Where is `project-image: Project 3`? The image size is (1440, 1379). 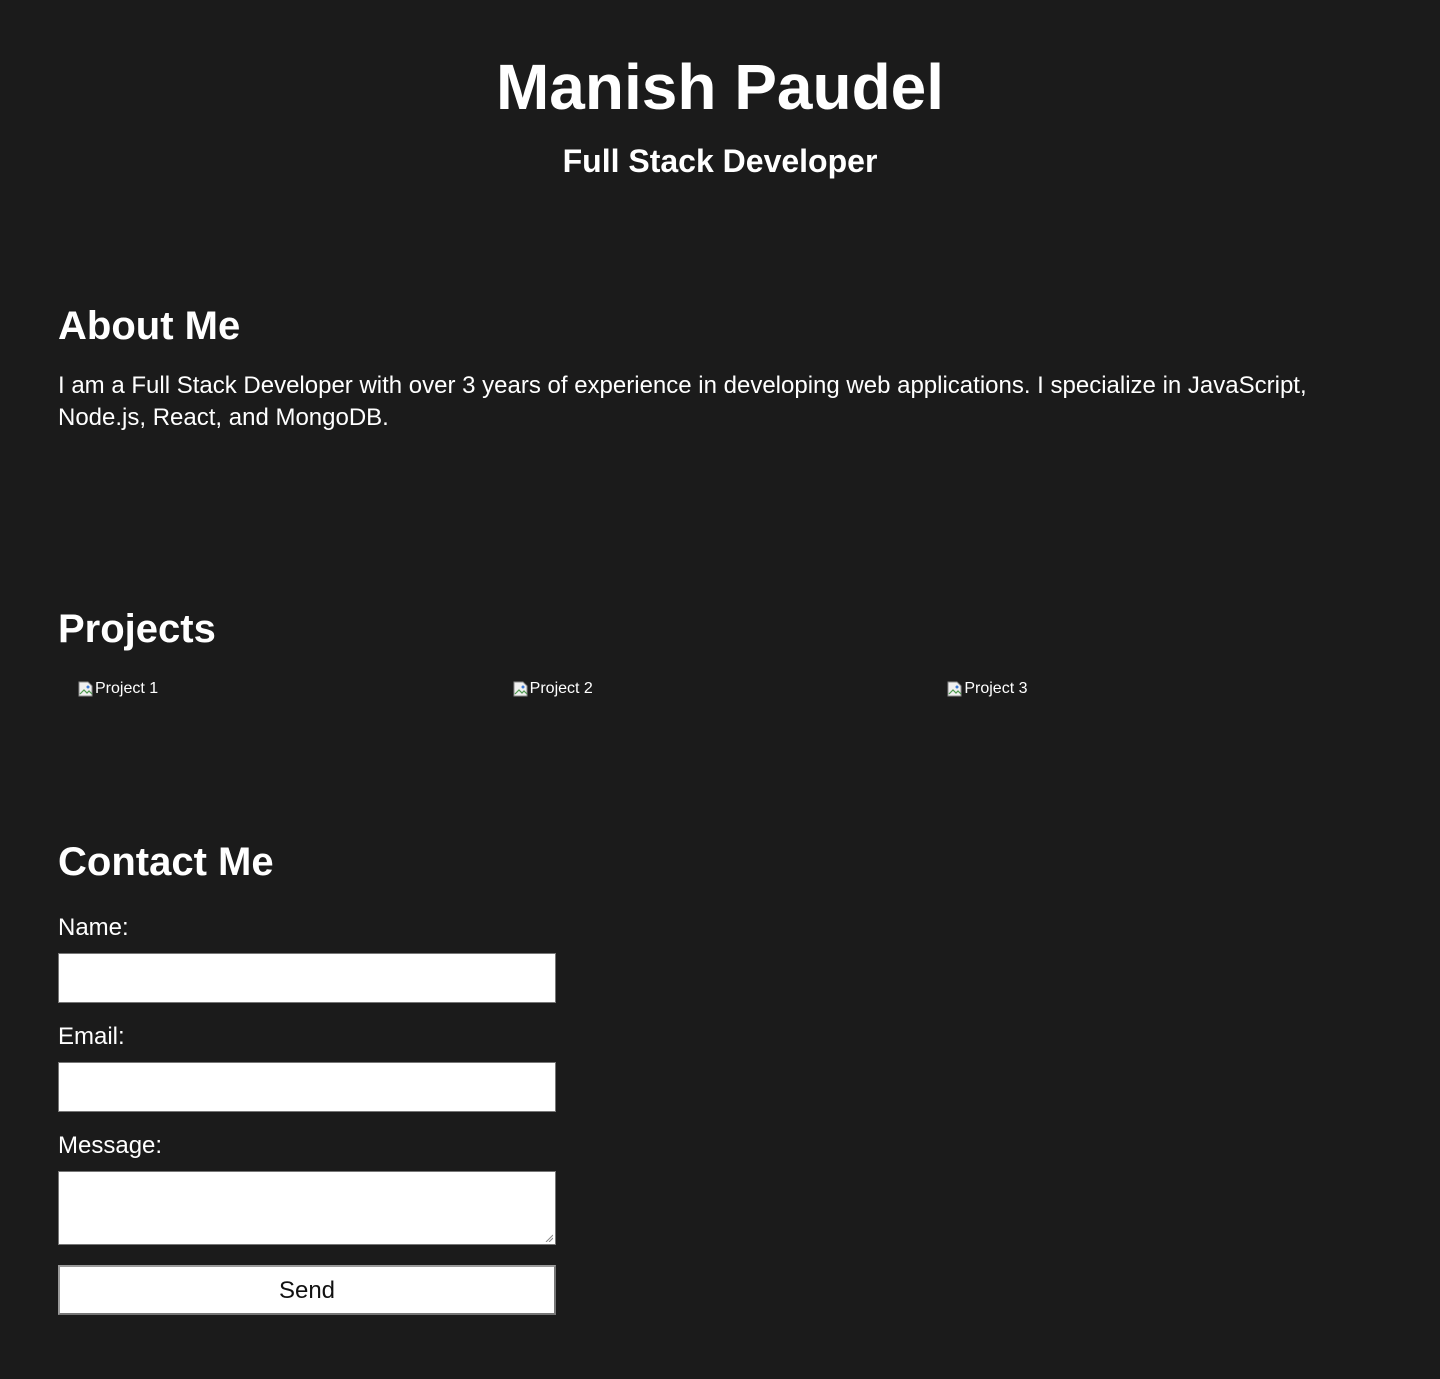
project-image: Project 3 is located at coordinates (1164, 689).